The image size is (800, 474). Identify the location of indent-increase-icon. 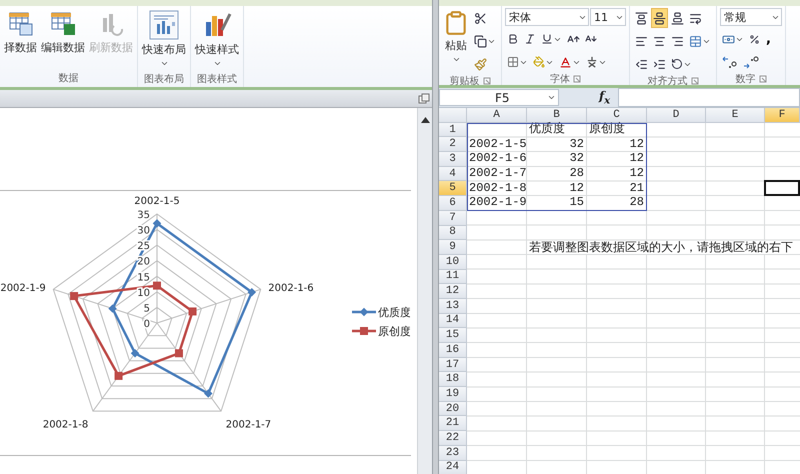
(659, 64).